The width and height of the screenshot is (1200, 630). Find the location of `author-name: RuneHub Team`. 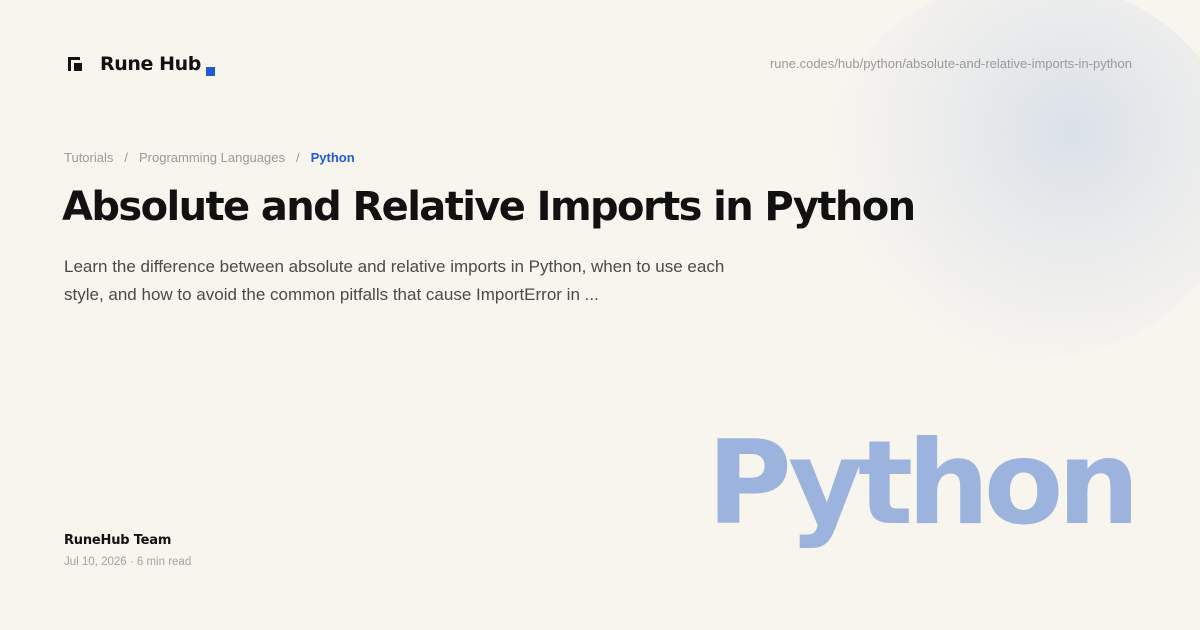

author-name: RuneHub Team is located at coordinates (118, 540).